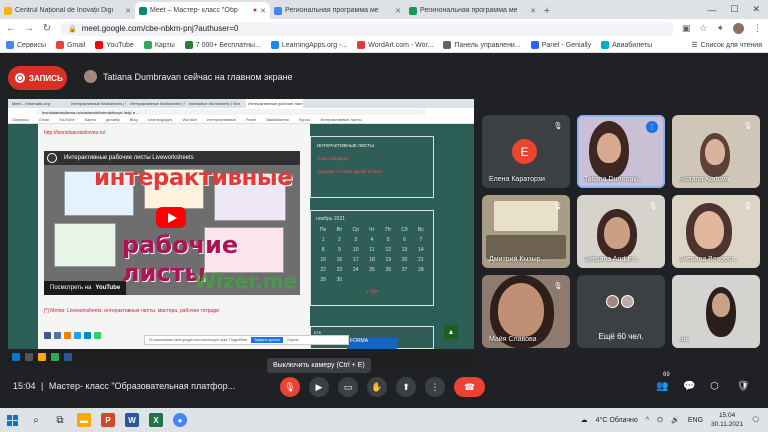 This screenshot has height=432, width=768. I want to click on extensions-icon: ✦, so click(720, 28).